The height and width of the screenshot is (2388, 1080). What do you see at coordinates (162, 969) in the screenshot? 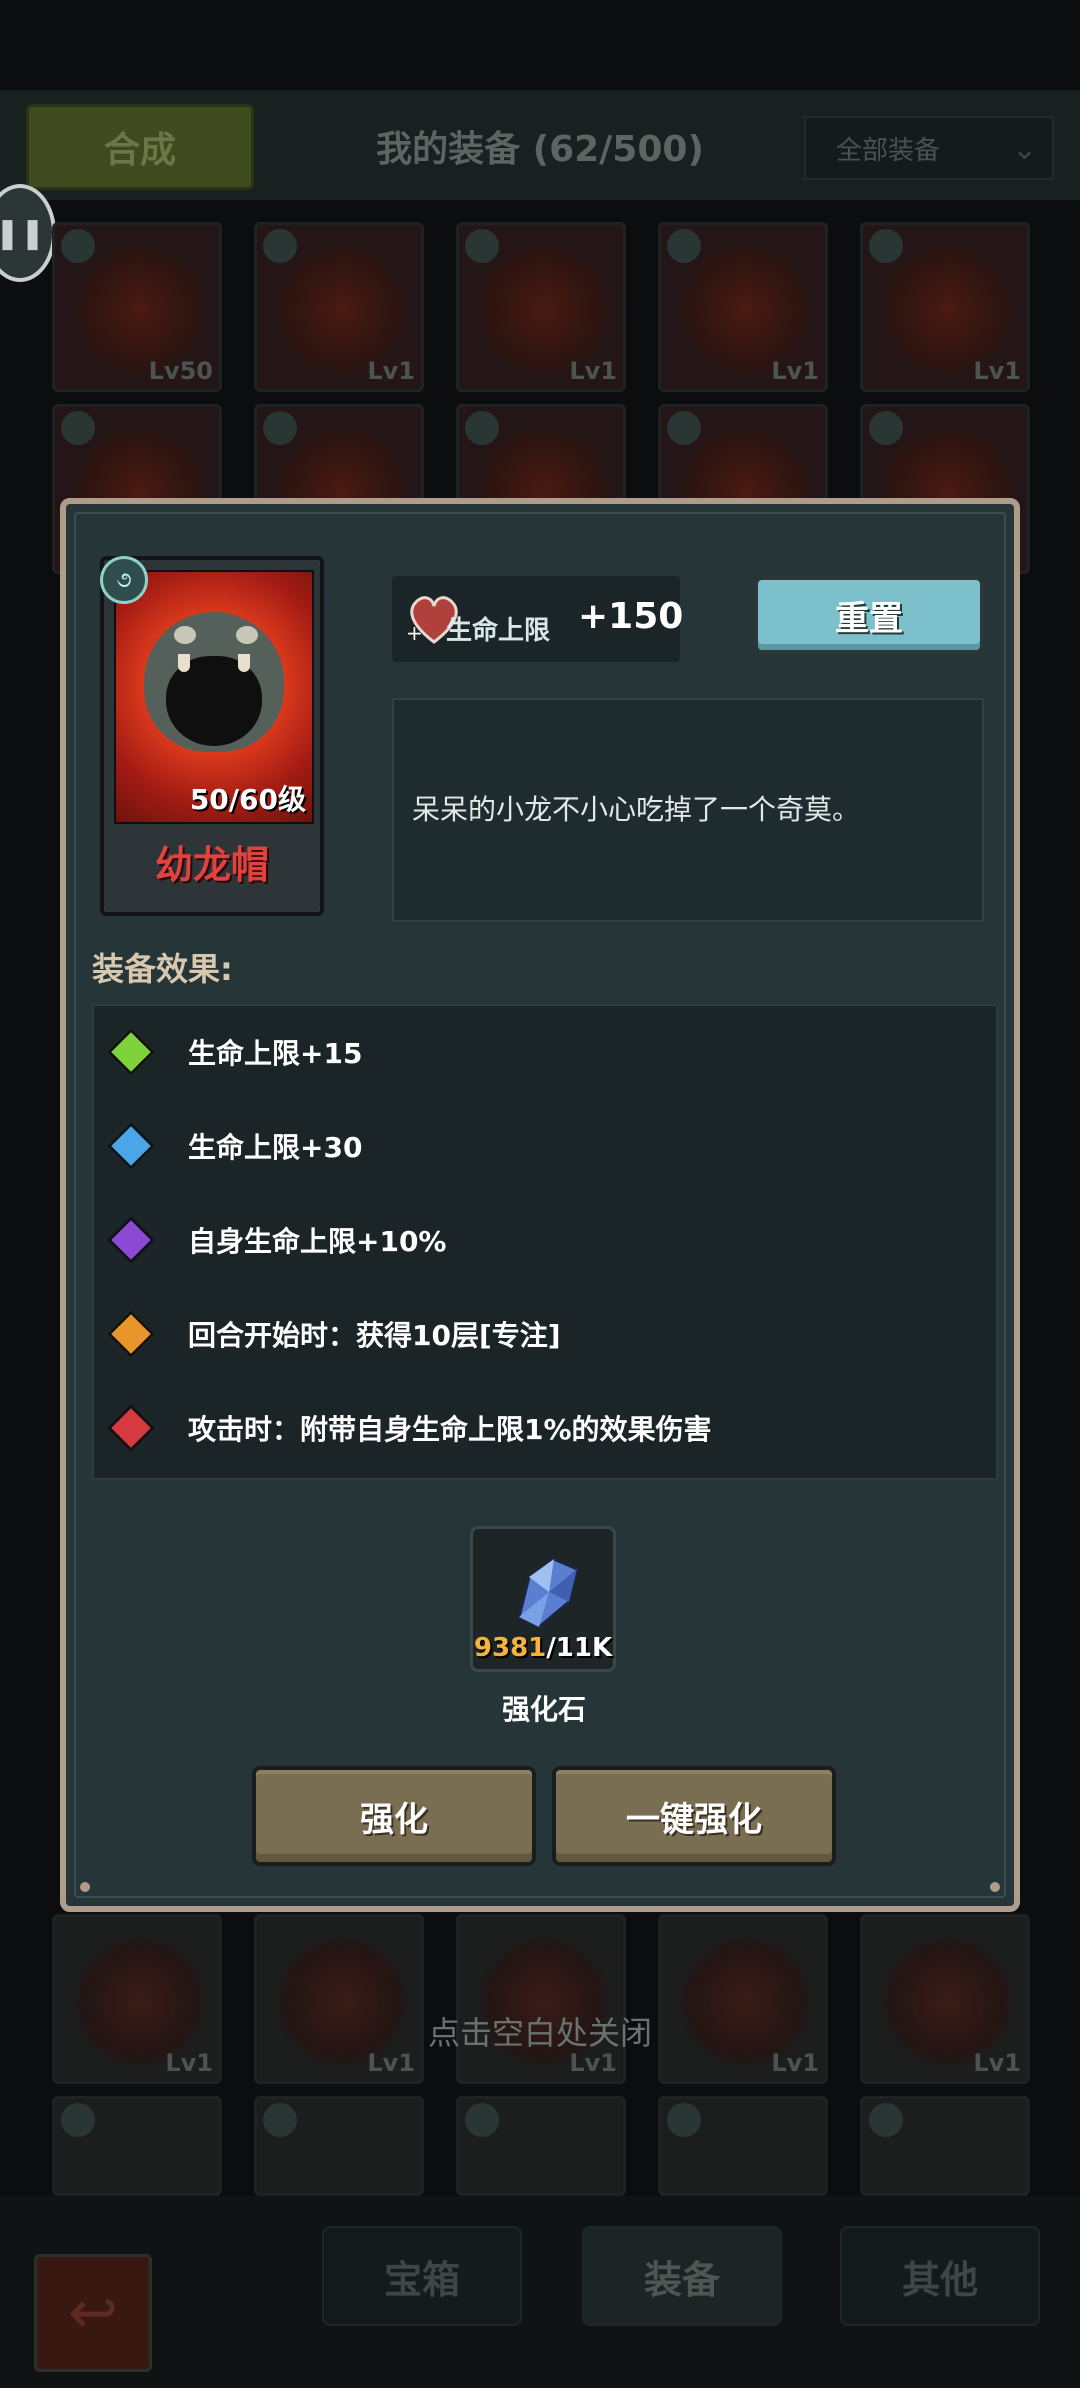
I see `effects-title: 装备效果:` at bounding box center [162, 969].